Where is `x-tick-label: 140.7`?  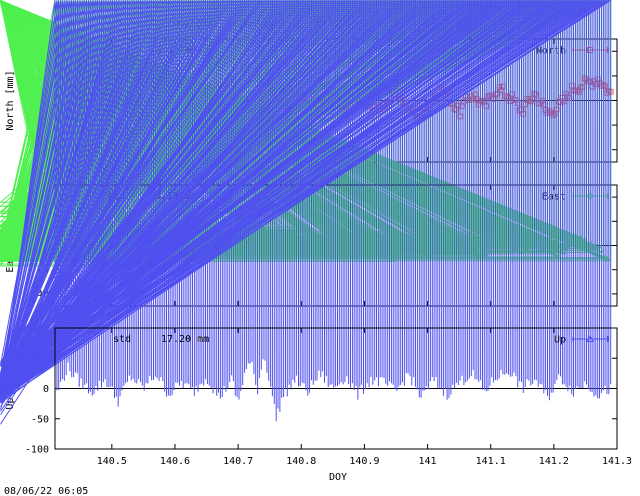
x-tick-label: 140.7 is located at coordinates (238, 461).